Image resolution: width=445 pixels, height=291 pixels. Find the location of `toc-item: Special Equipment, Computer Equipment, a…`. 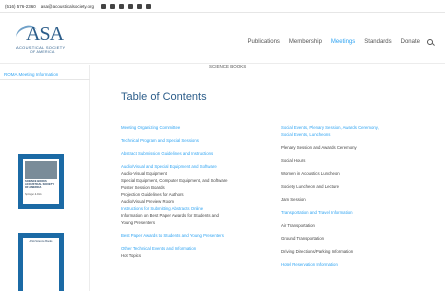

toc-item: Special Equipment, Computer Equipment, a… is located at coordinates (174, 180).